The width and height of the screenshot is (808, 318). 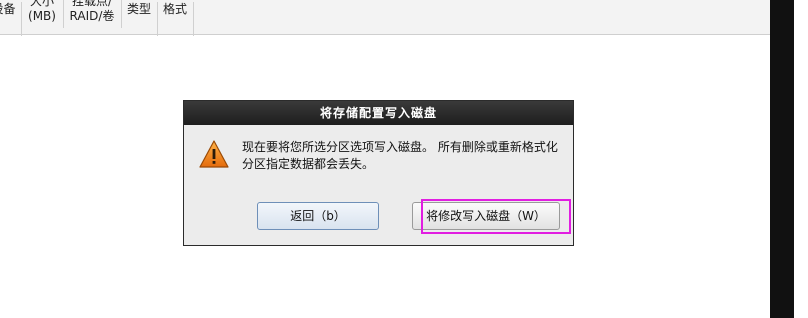 What do you see at coordinates (92, 4) in the screenshot?
I see `column-mount-label-line1: 挂载点/` at bounding box center [92, 4].